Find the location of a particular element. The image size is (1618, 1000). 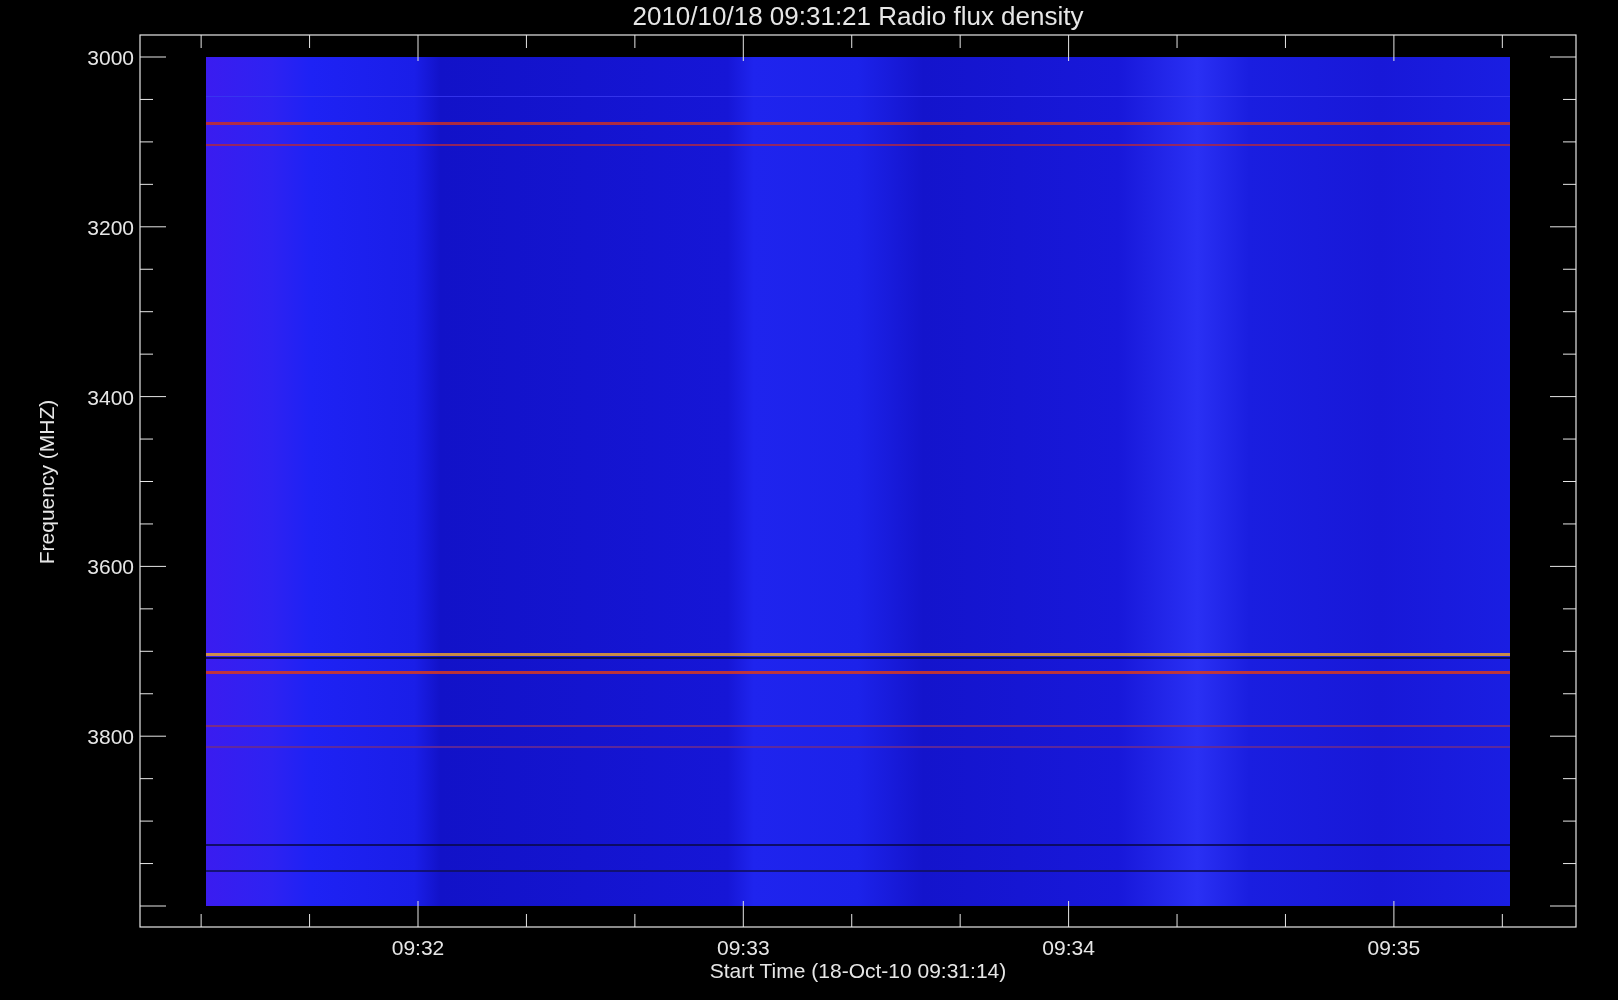

chart-title: 2010/10/18 09:31:21 Radio flux density is located at coordinates (858, 16).